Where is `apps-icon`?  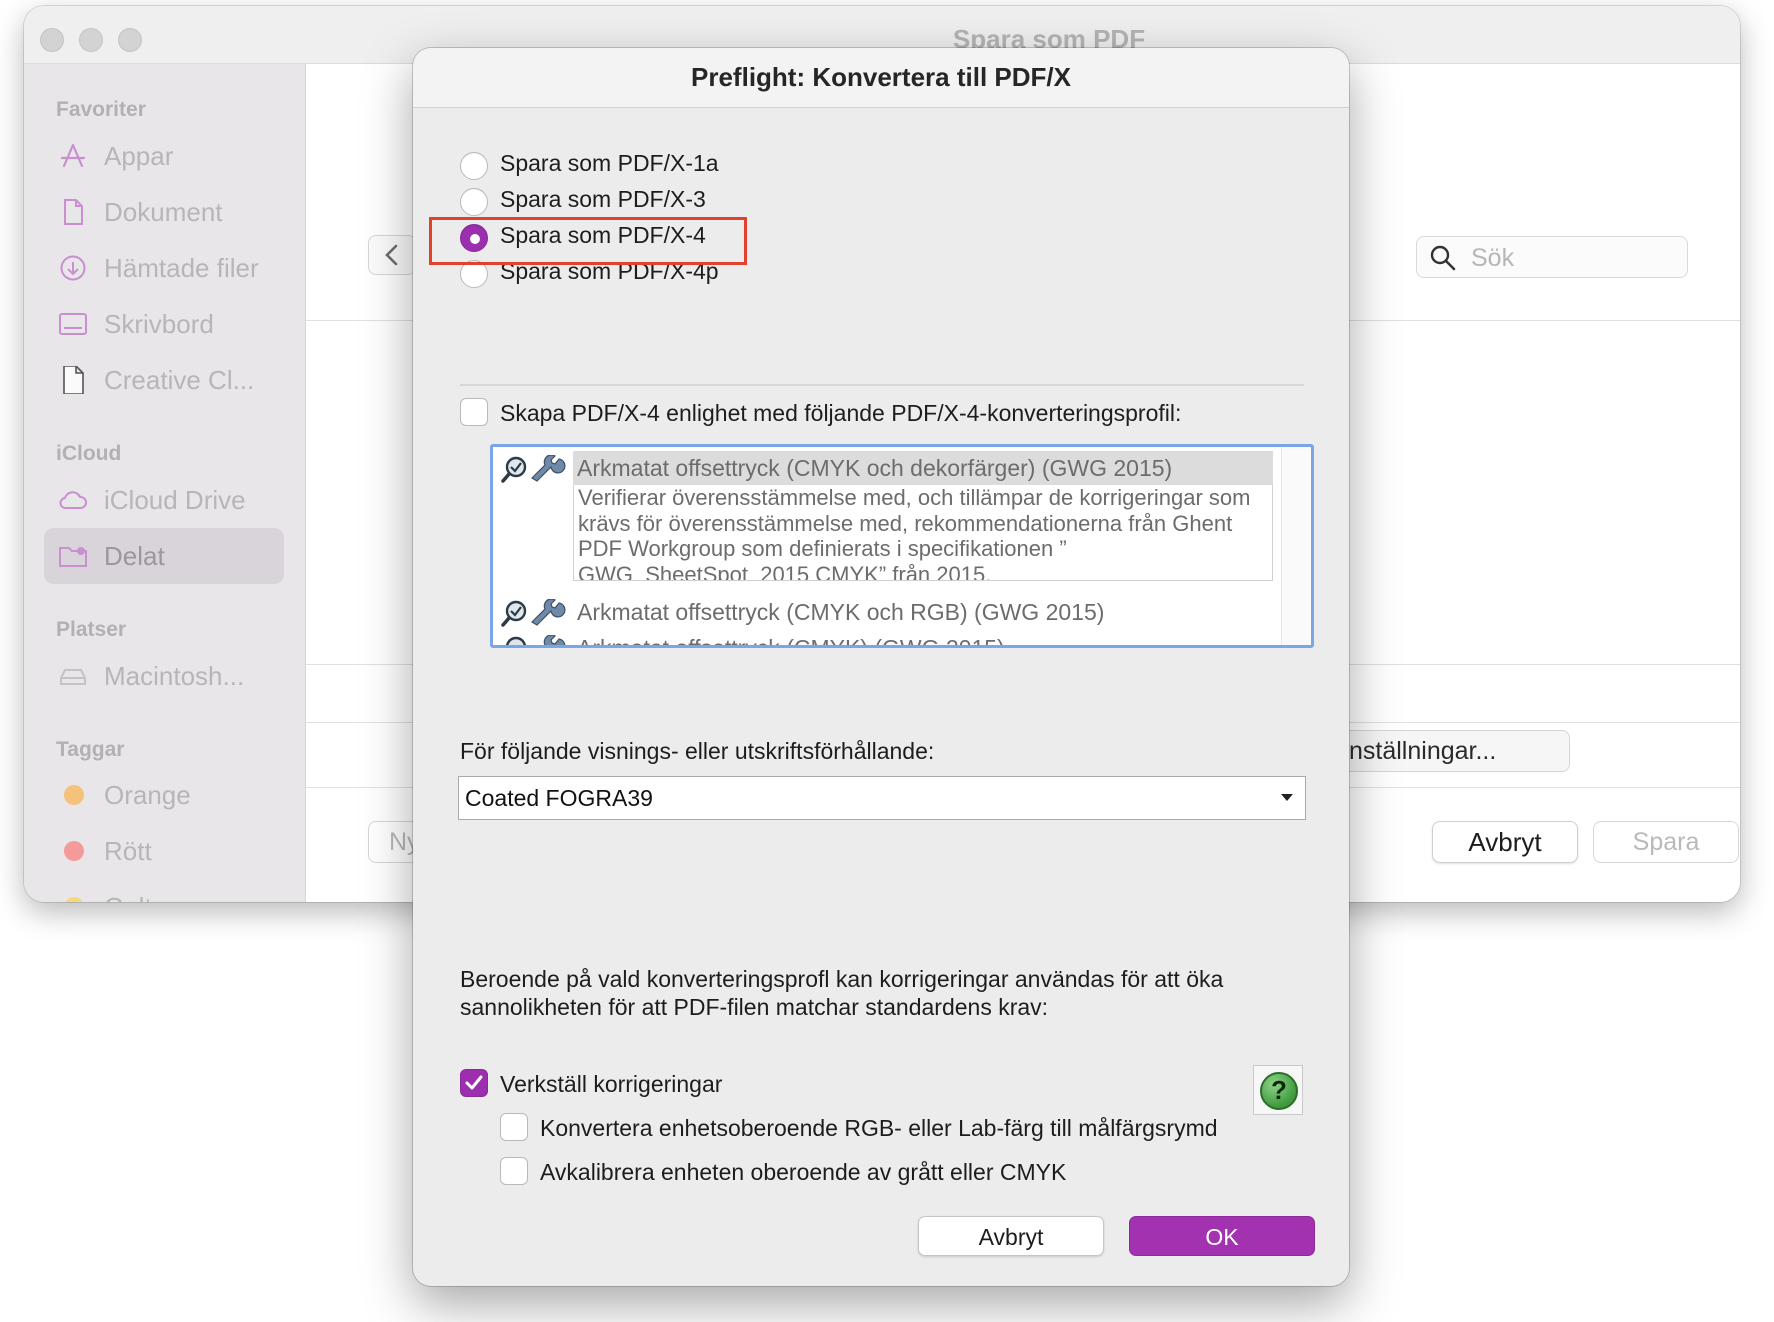 apps-icon is located at coordinates (73, 155).